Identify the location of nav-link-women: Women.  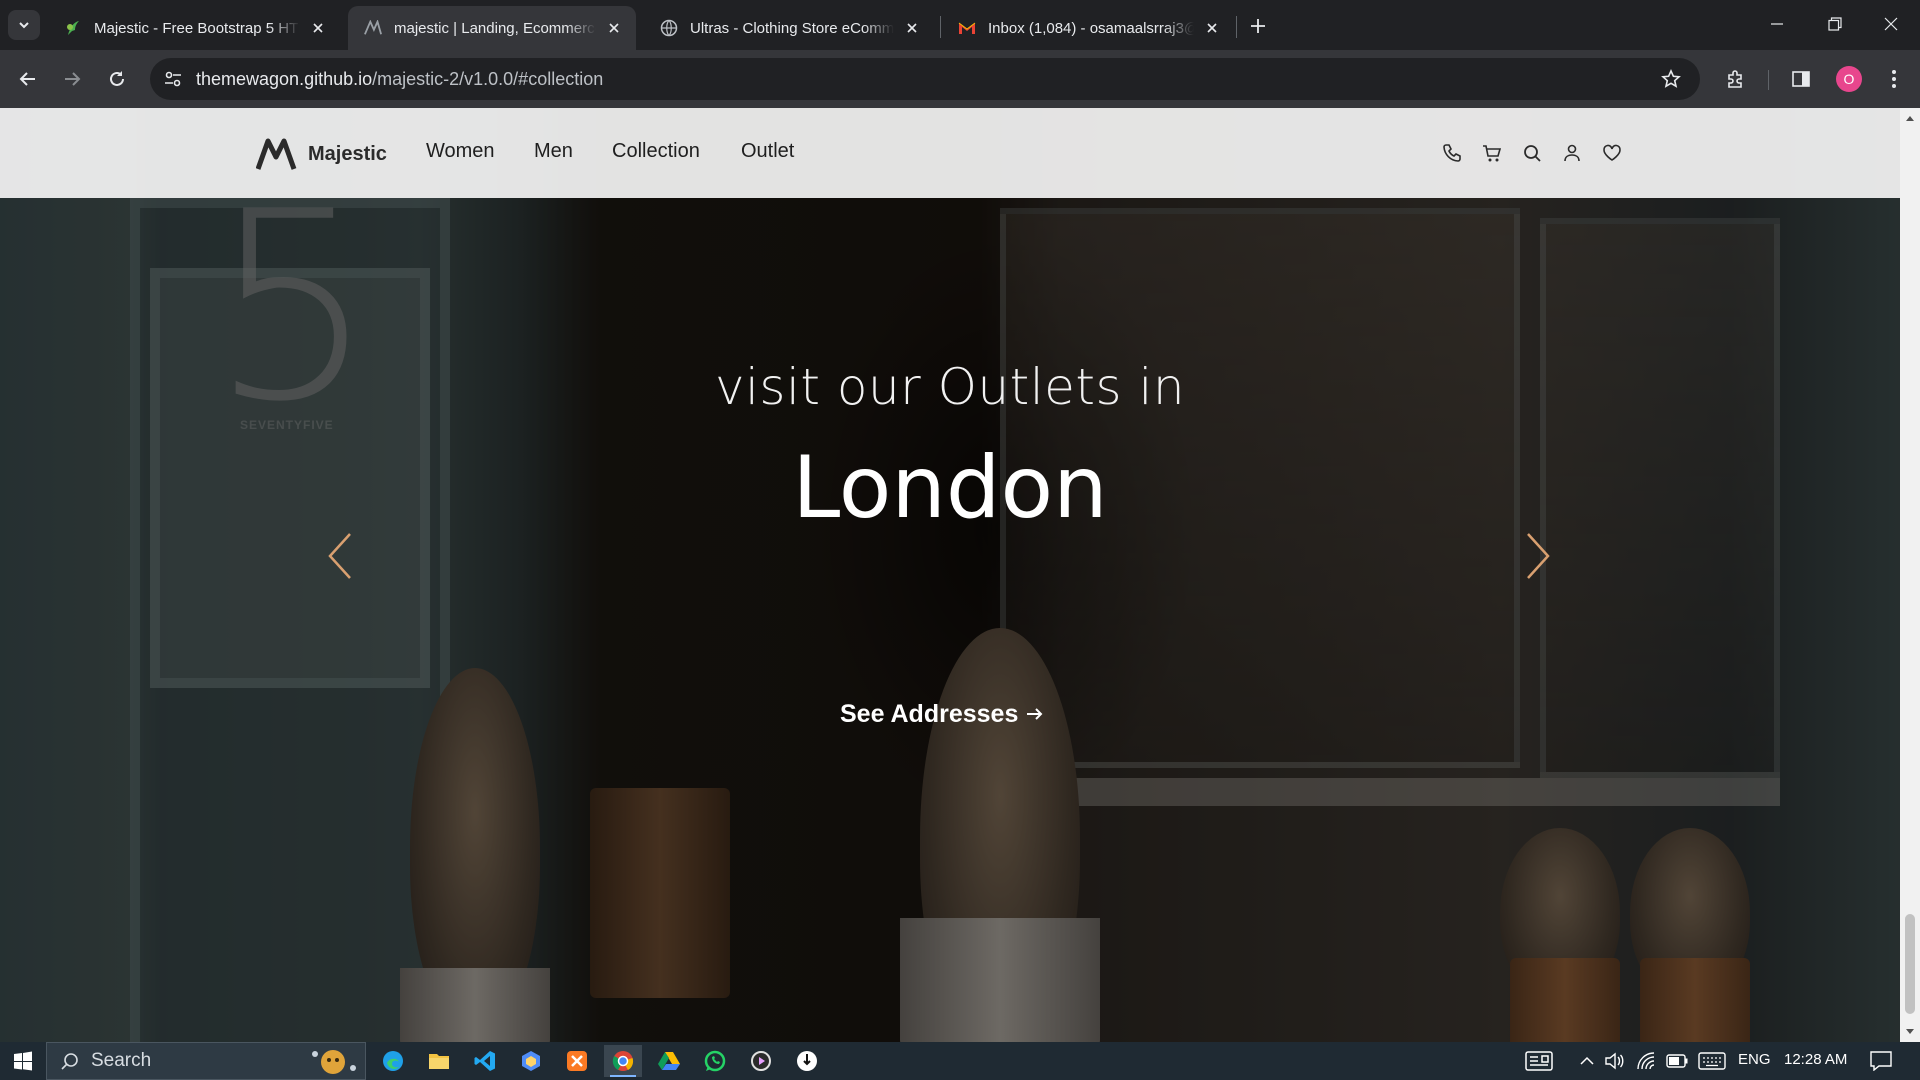
(460, 151).